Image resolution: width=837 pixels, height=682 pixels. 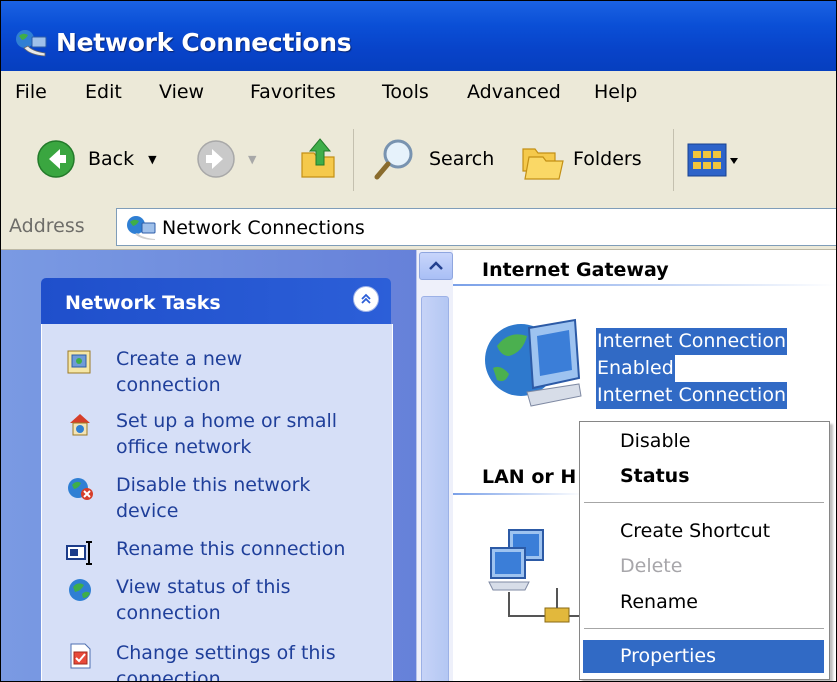 What do you see at coordinates (668, 656) in the screenshot?
I see `menu-item-properties: Properties` at bounding box center [668, 656].